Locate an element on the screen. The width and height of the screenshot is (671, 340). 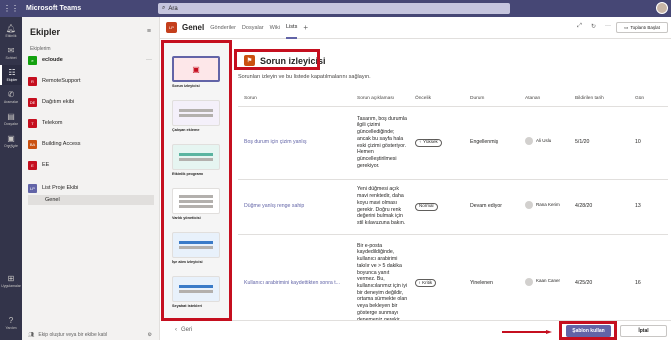
team-item: e ecloude ··· is located at coordinates (91, 60).